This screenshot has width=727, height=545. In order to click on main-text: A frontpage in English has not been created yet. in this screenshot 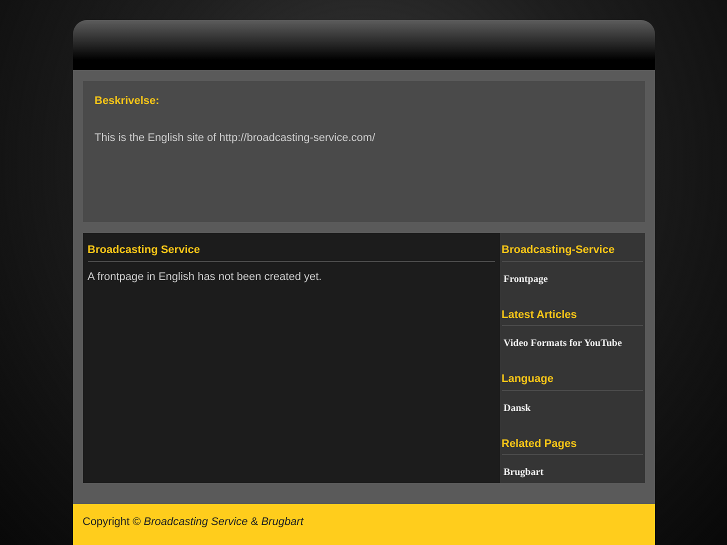, I will do `click(205, 277)`.